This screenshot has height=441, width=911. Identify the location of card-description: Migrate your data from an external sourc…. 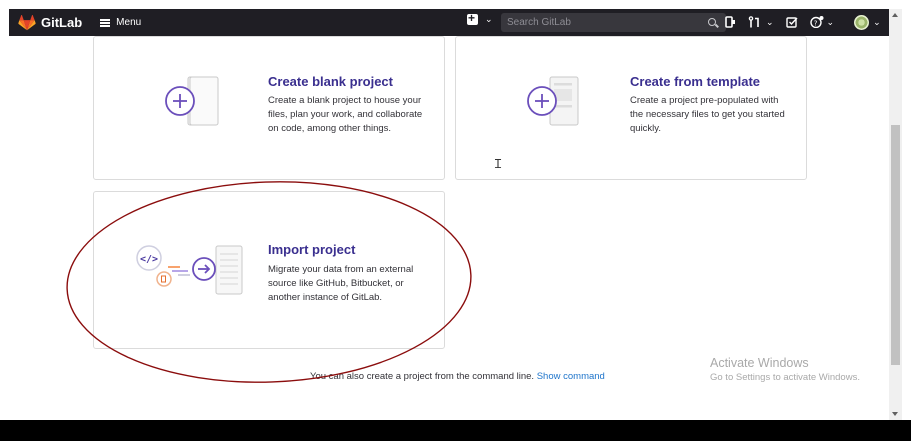
(341, 283).